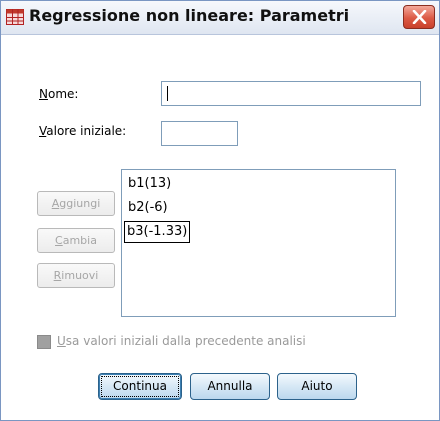 The image size is (440, 421). I want to click on add-button: Aggiungi, so click(76, 203).